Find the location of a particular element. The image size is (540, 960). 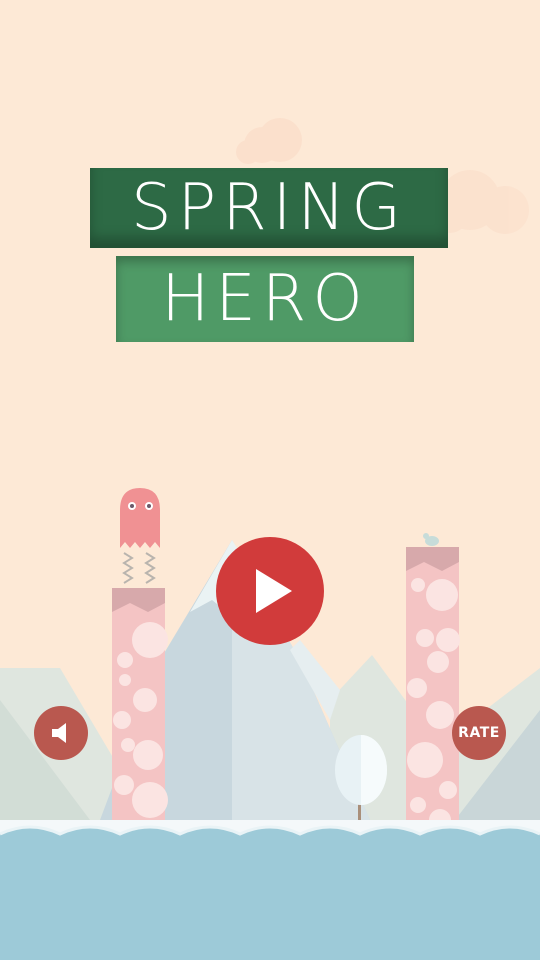

rate-button: RATE is located at coordinates (479, 733).